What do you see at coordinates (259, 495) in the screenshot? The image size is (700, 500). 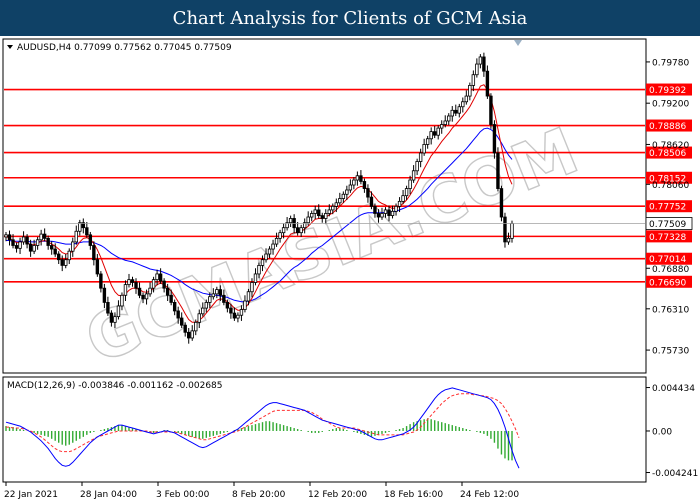 I see `time-tick-label: 8 Feb 20:00` at bounding box center [259, 495].